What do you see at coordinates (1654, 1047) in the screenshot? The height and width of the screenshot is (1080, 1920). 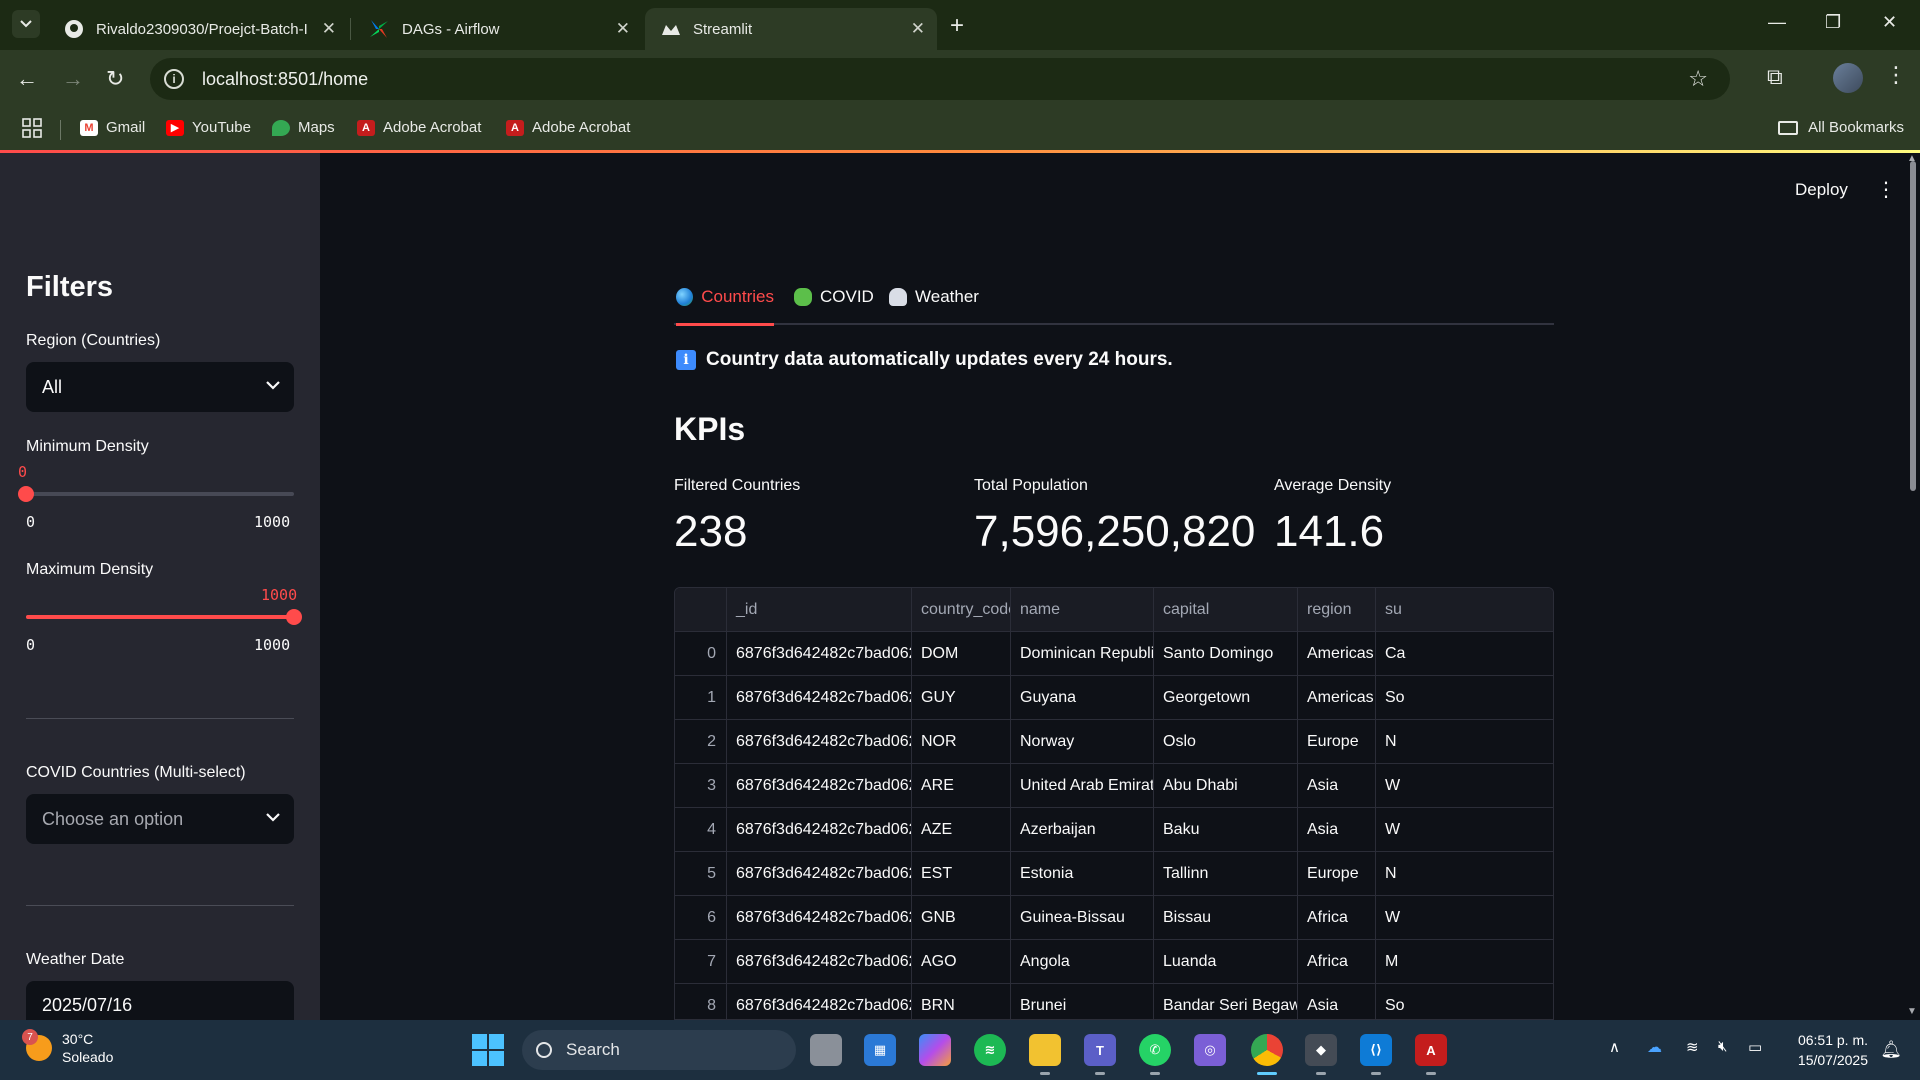 I see `onedrive-icon: ☁` at bounding box center [1654, 1047].